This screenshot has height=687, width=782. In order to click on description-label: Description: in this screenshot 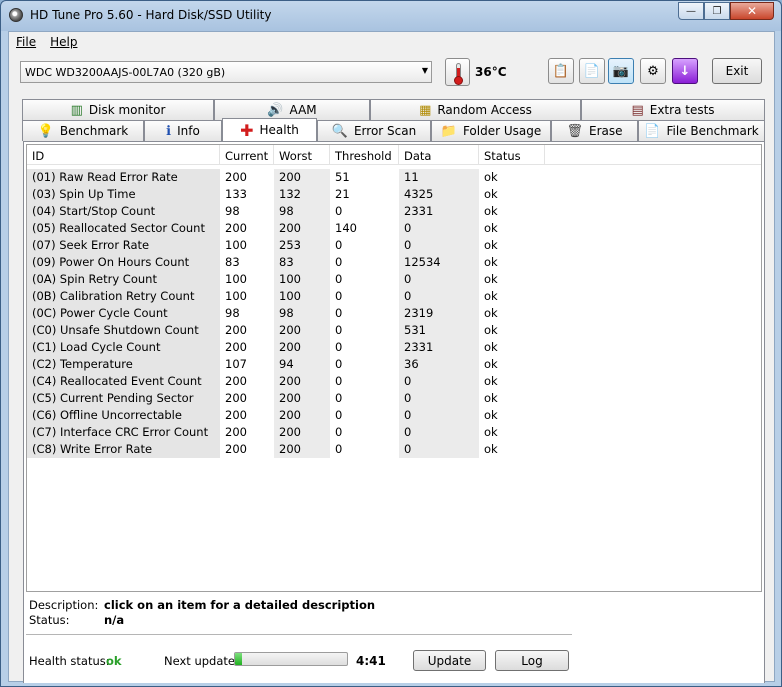, I will do `click(64, 605)`.